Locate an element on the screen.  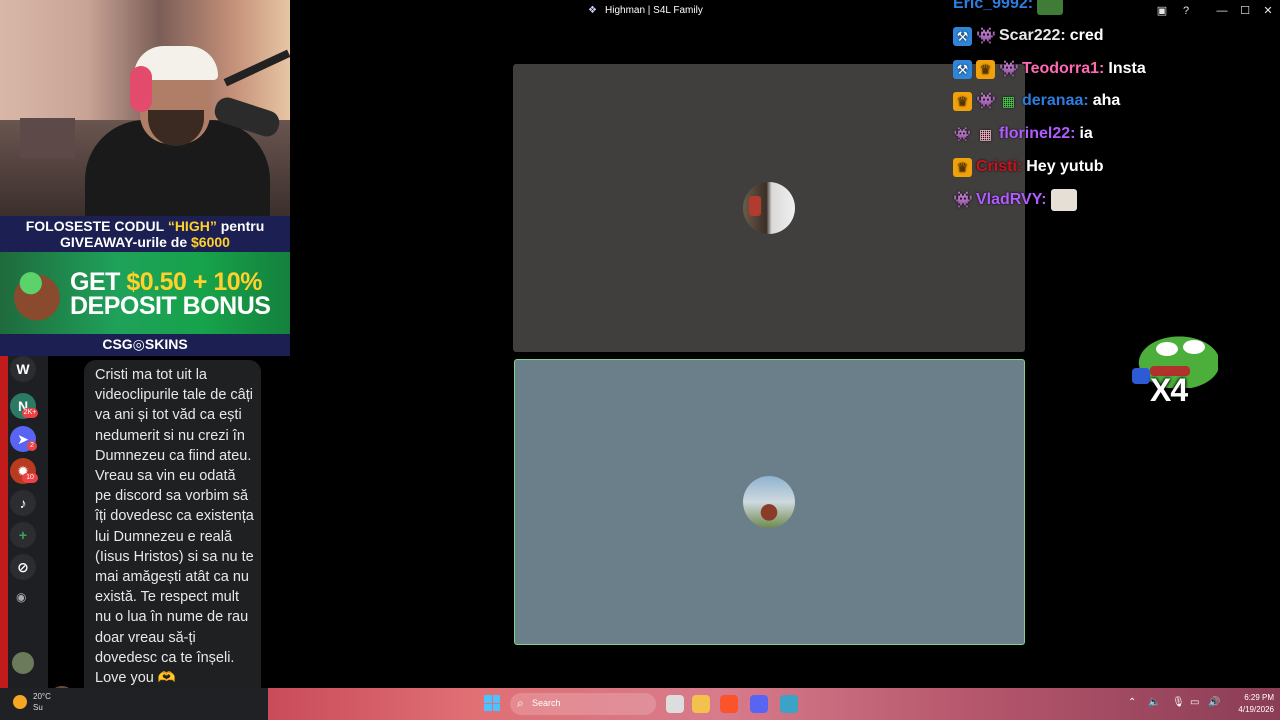
chat-message: Insta is located at coordinates (1127, 68).